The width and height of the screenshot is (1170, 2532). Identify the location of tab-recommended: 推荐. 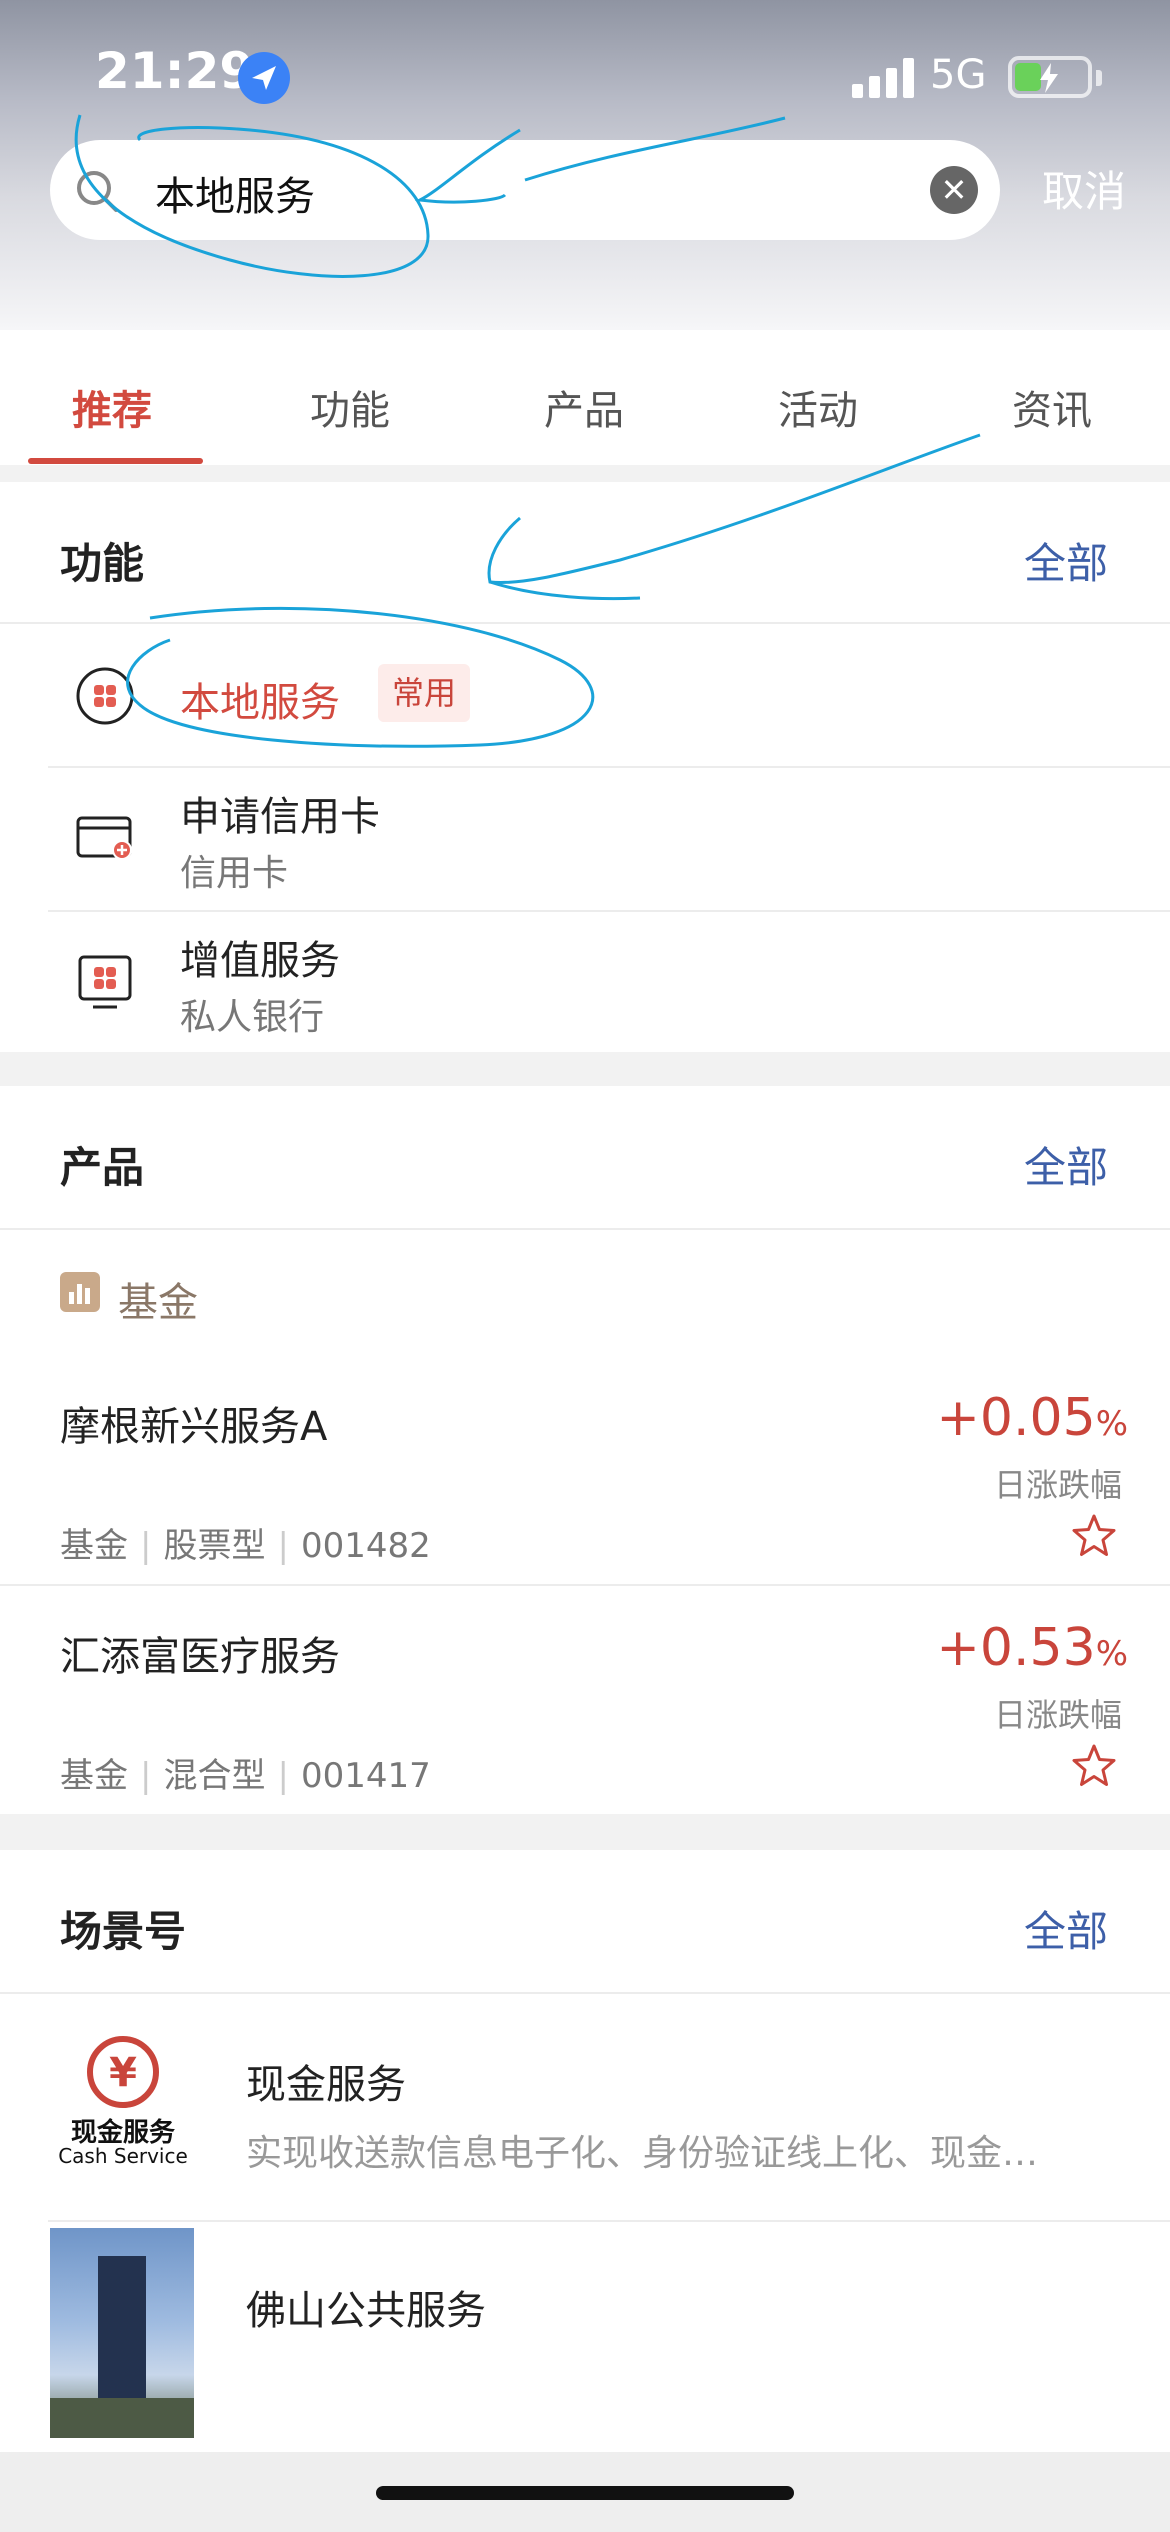
(112, 407).